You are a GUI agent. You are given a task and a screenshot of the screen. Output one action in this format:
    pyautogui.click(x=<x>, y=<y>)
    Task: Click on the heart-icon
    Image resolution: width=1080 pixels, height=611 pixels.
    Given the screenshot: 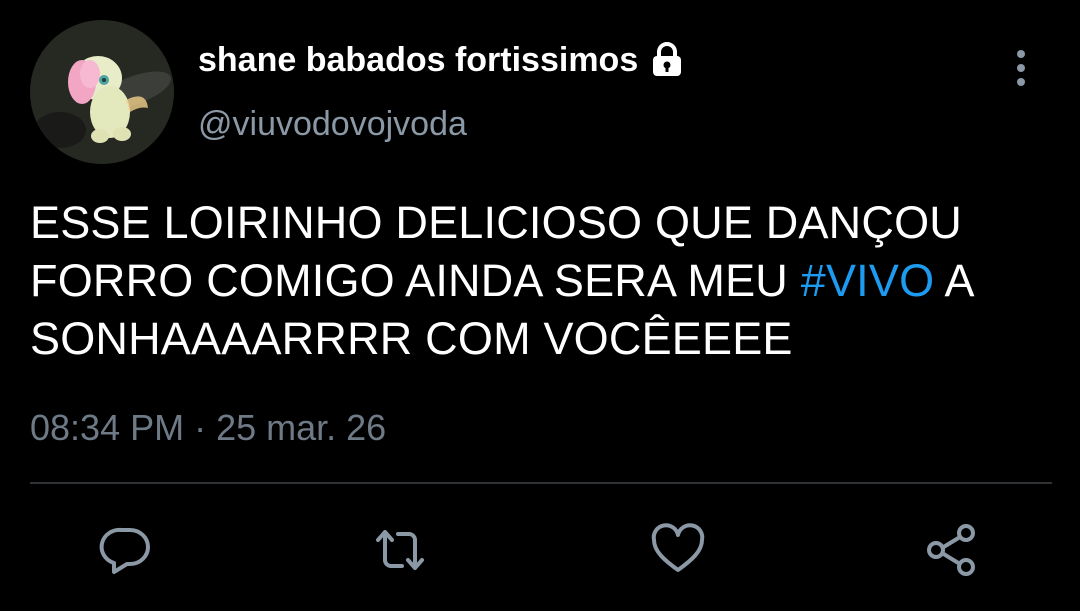 What is the action you would take?
    pyautogui.click(x=678, y=547)
    